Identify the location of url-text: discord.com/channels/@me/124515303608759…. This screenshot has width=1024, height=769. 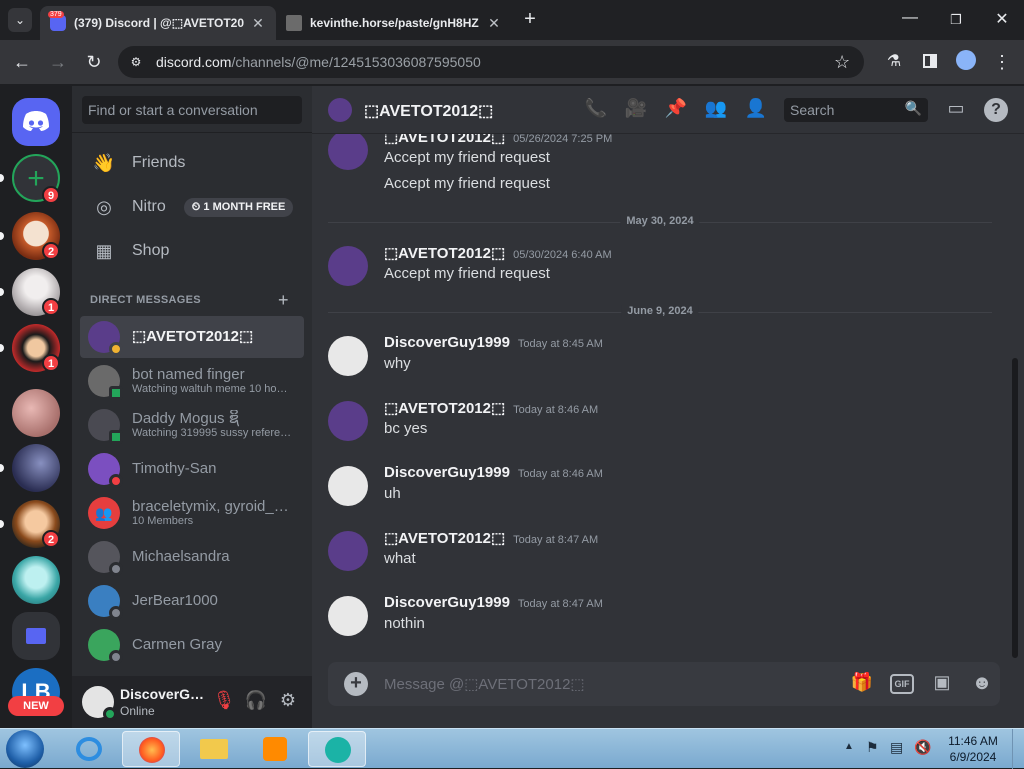
(318, 62).